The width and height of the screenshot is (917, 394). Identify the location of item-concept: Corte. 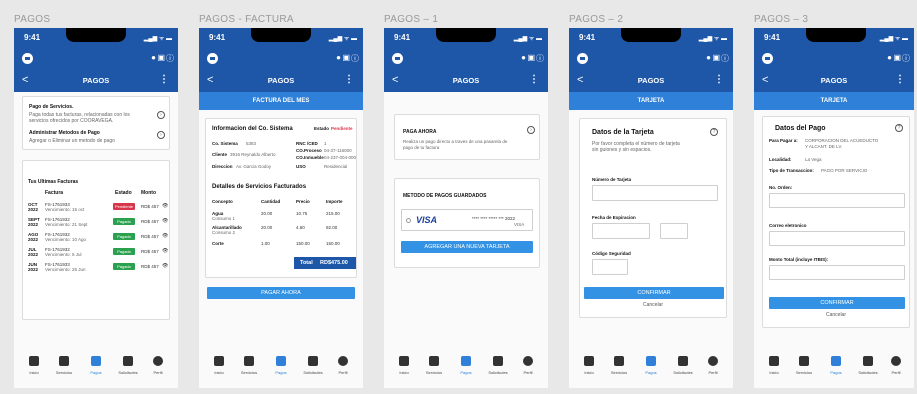
(218, 243).